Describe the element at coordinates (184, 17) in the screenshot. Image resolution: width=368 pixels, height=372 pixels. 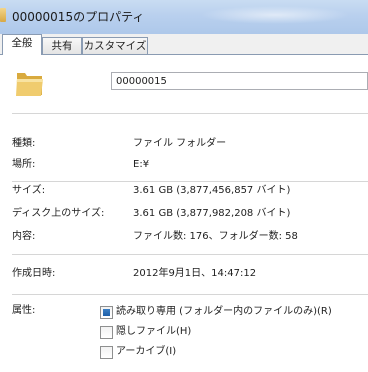
I see `title-bar: 00000015のプロパティ` at that location.